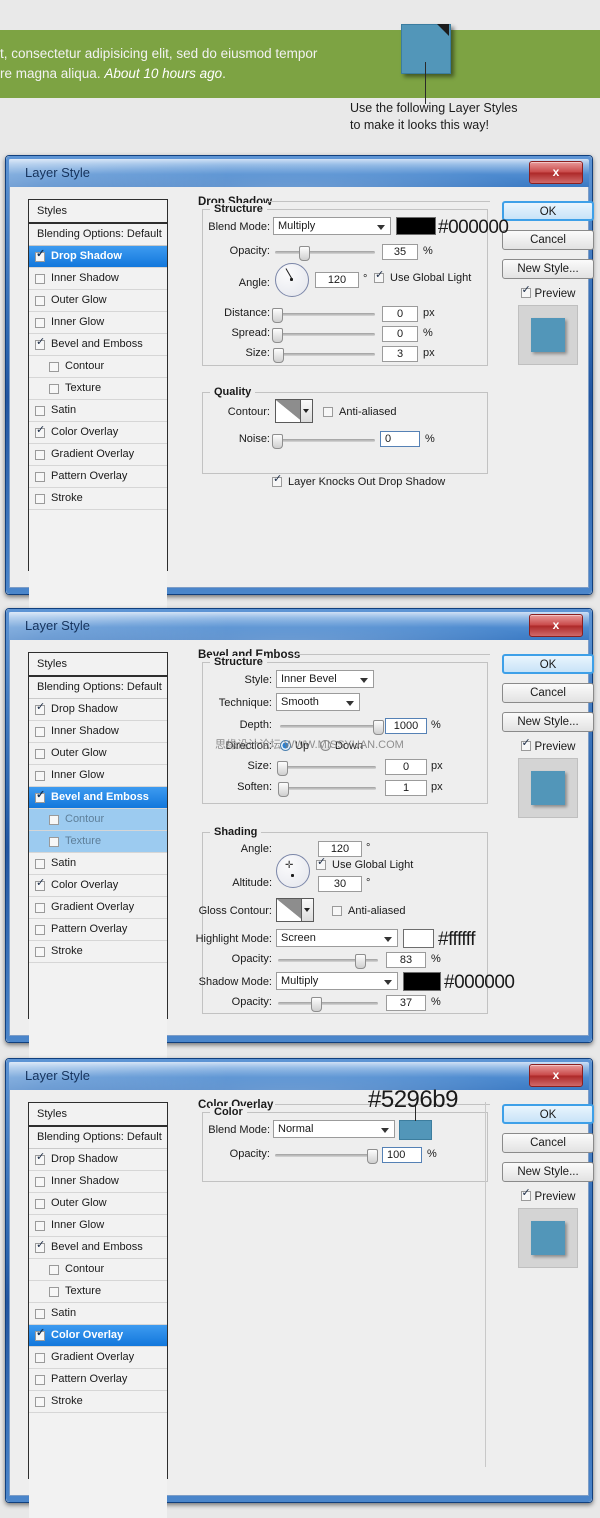  Describe the element at coordinates (402, 1155) in the screenshot. I see `overlay-opacity-input: 100` at that location.